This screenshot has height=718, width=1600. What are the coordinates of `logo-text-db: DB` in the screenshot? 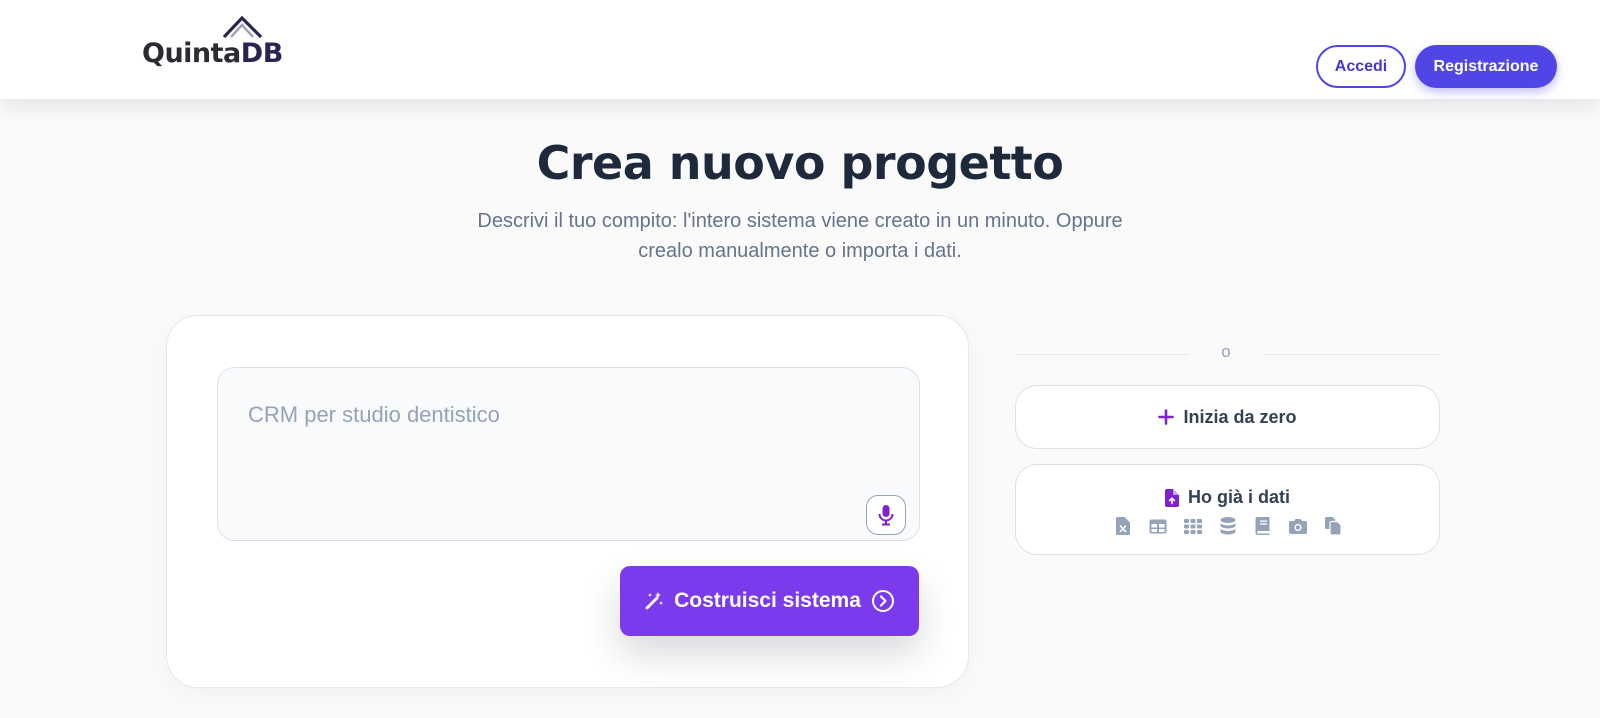 It's located at (262, 53).